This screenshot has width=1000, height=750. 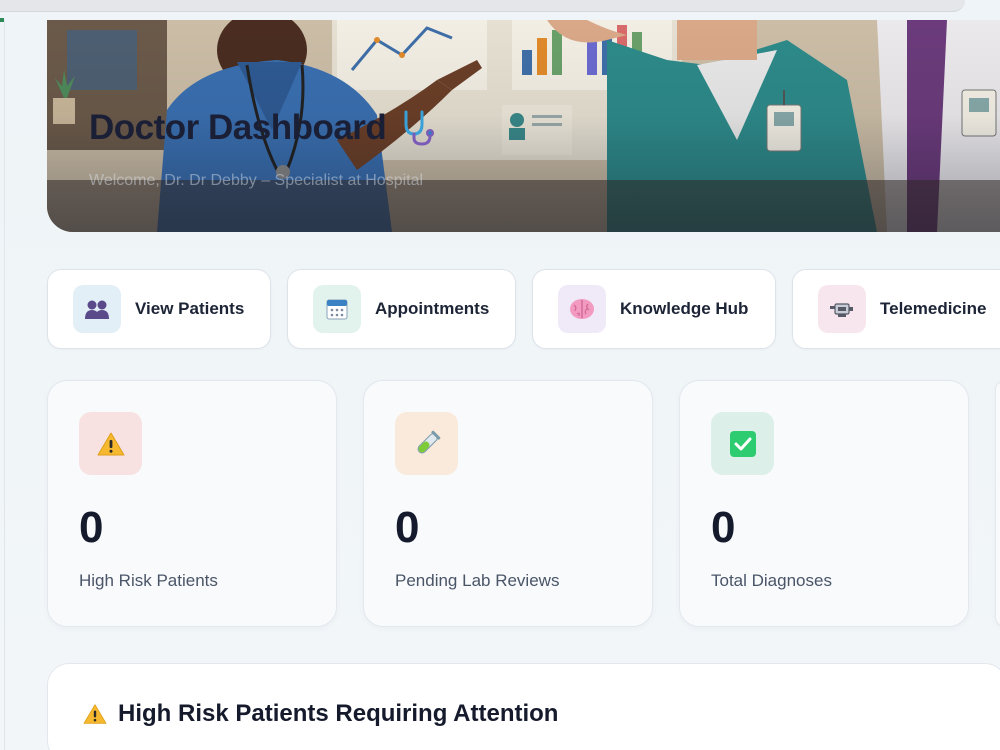 I want to click on appointments-button: Appointments, so click(x=401, y=309).